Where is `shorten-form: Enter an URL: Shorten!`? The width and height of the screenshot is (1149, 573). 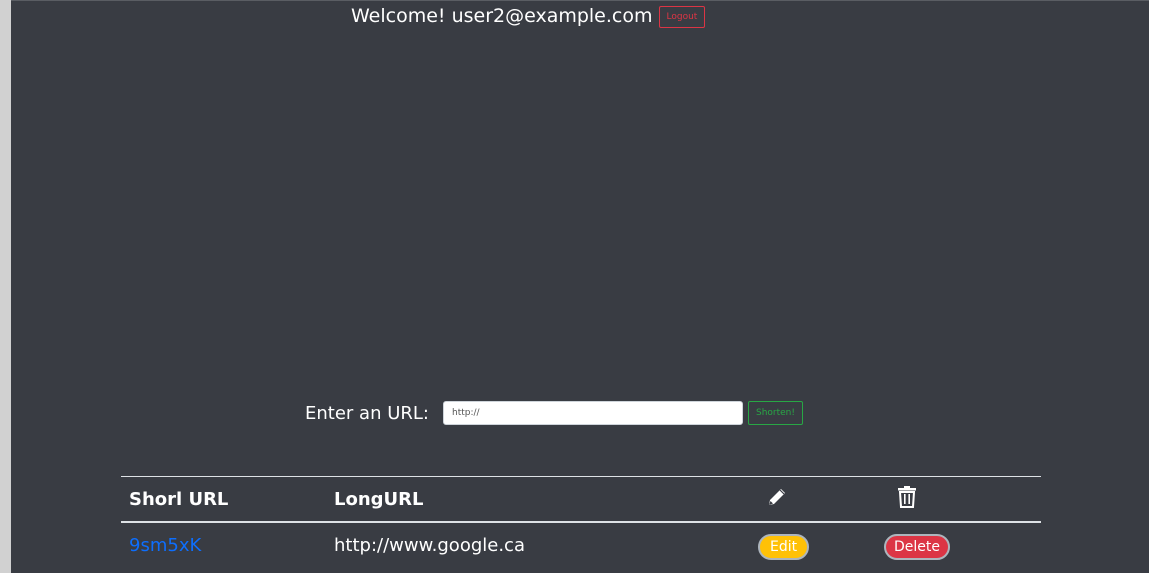
shorten-form: Enter an URL: Shorten! is located at coordinates (554, 413).